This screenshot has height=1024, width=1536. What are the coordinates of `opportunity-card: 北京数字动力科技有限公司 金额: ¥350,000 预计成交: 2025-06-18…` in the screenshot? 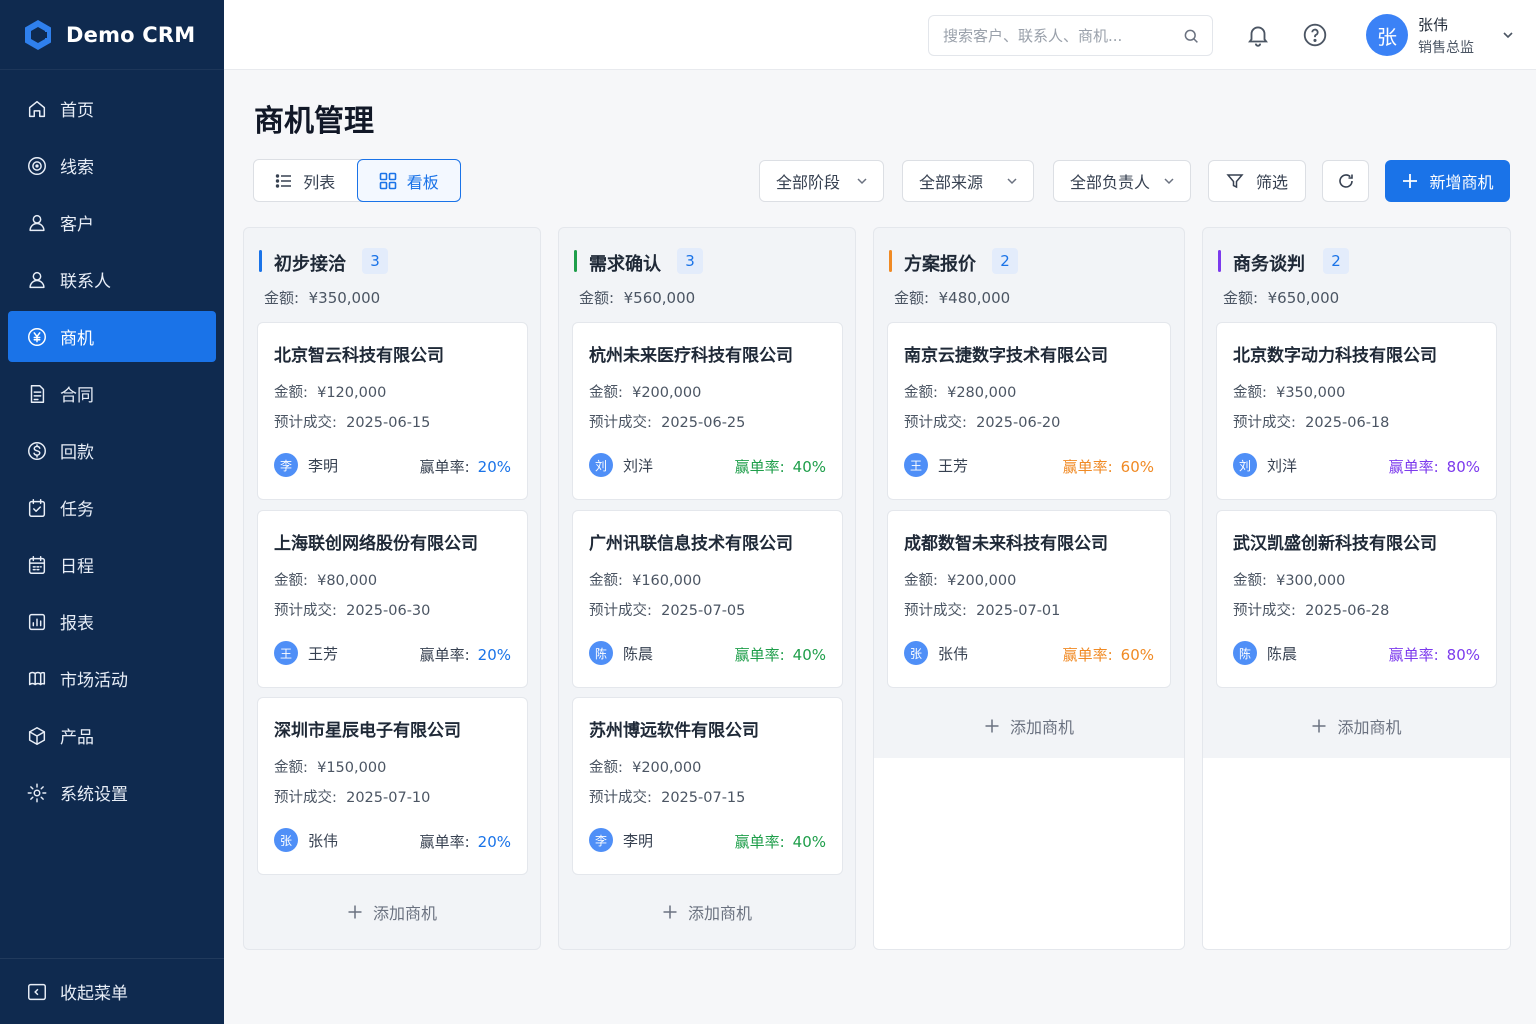 It's located at (1356, 411).